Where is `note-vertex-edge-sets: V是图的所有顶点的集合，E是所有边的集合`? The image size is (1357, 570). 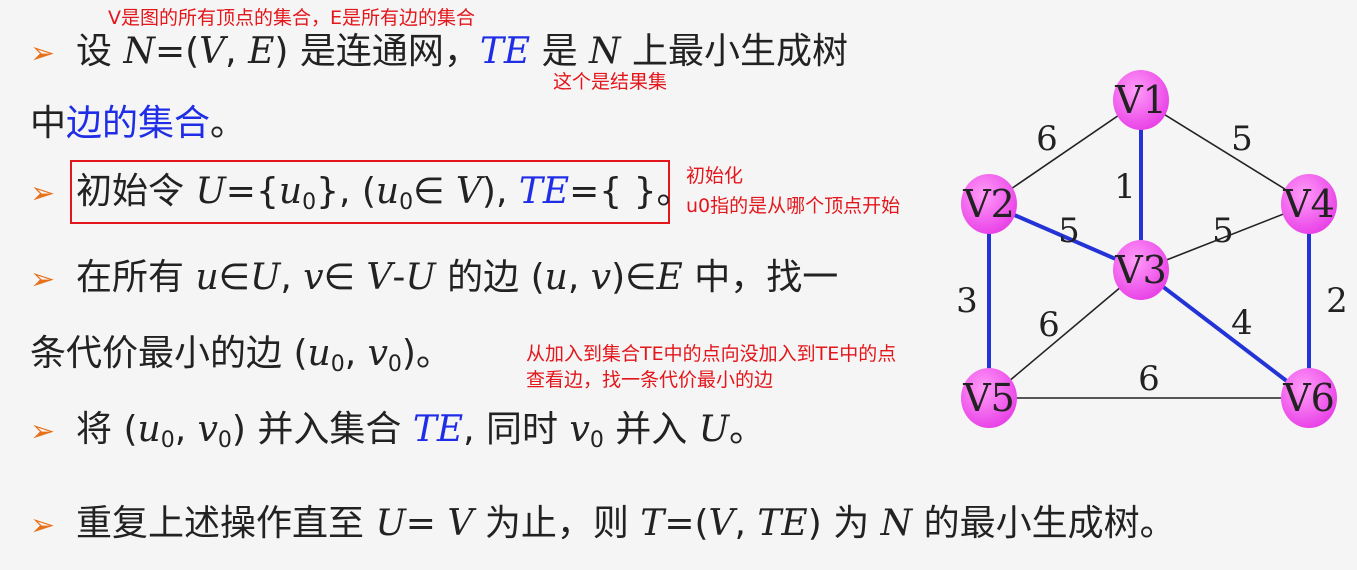 note-vertex-edge-sets: V是图的所有顶点的集合，E是所有边的集合 is located at coordinates (292, 18).